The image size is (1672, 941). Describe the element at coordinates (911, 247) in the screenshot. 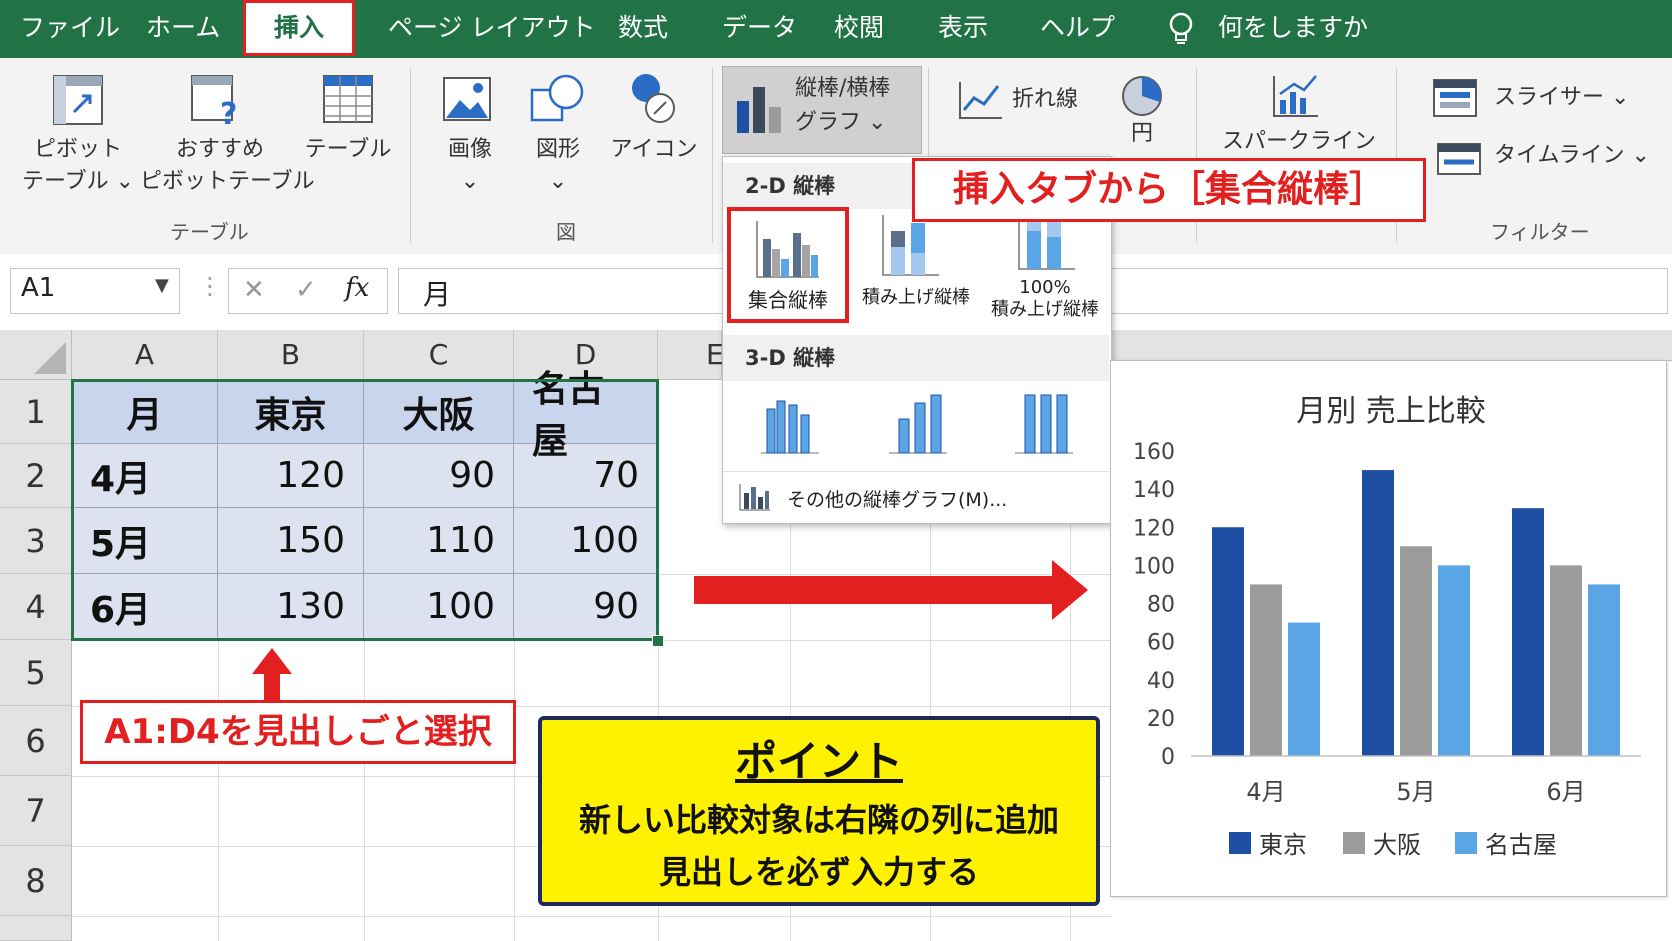

I see `stacked-column-icon` at that location.